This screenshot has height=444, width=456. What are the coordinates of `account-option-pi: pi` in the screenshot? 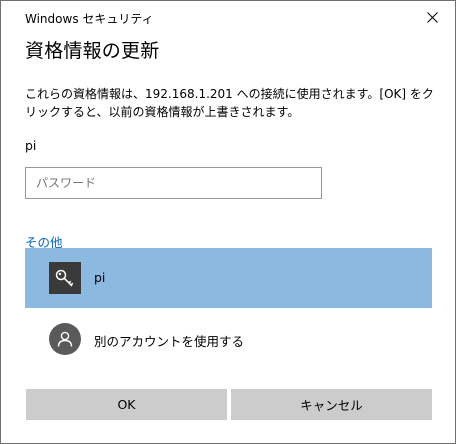 It's located at (228, 278).